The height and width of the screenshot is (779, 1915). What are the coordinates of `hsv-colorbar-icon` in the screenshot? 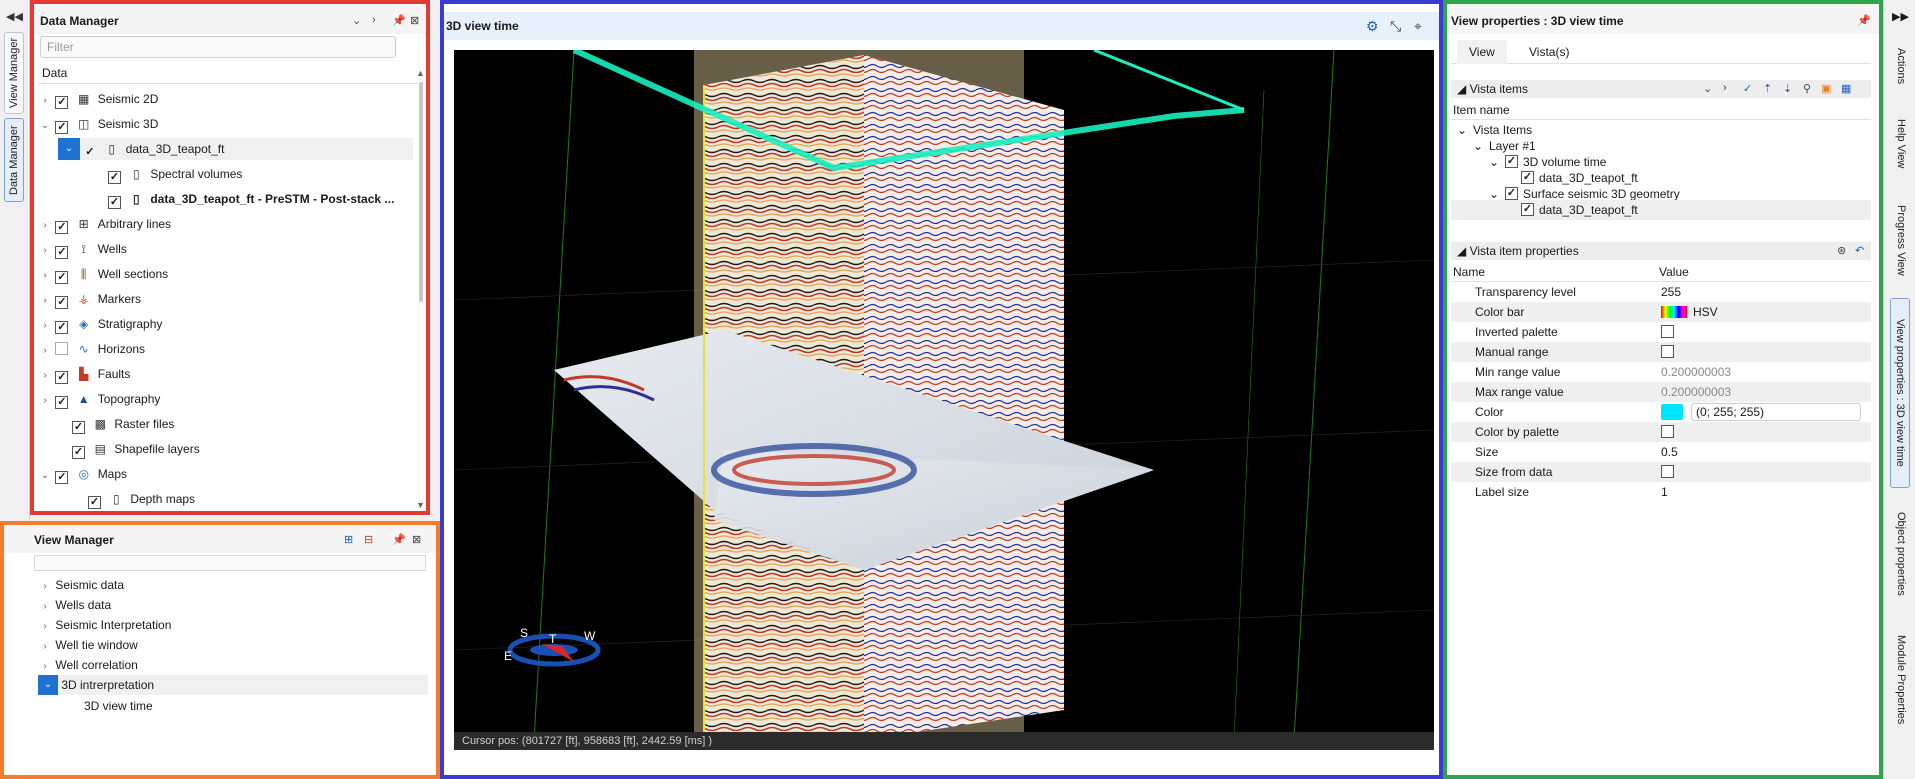 It's located at (1674, 312).